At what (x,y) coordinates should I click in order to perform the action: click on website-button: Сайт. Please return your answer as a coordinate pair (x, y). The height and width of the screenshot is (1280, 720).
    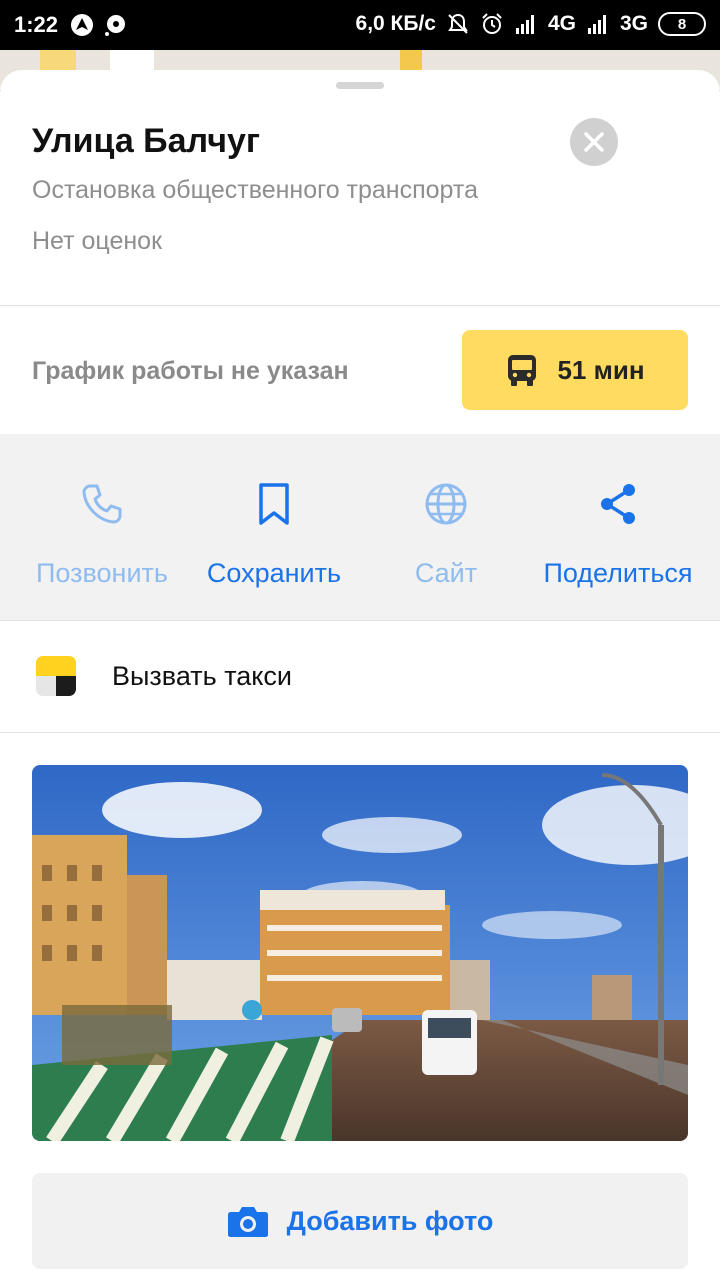
    Looking at the image, I should click on (446, 527).